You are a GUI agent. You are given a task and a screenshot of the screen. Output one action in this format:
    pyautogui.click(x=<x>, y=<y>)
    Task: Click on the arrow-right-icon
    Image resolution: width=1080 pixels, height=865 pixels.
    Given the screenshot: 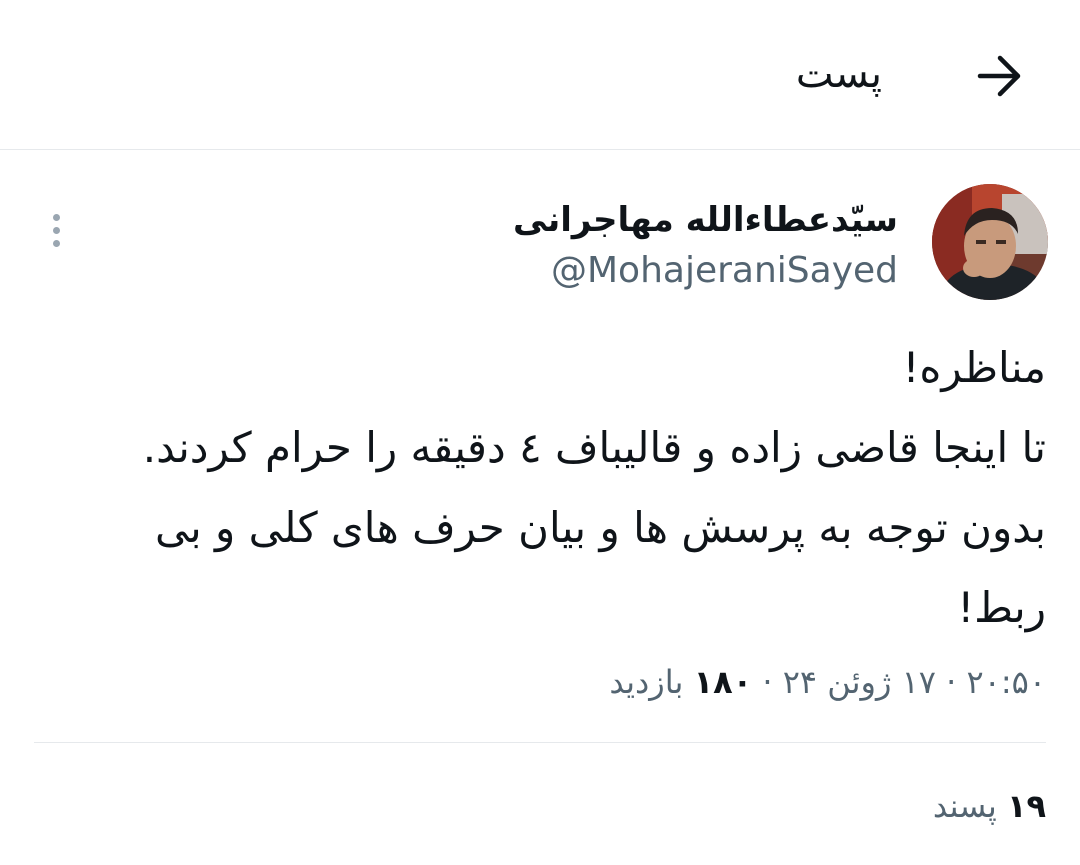 What is the action you would take?
    pyautogui.click(x=999, y=76)
    